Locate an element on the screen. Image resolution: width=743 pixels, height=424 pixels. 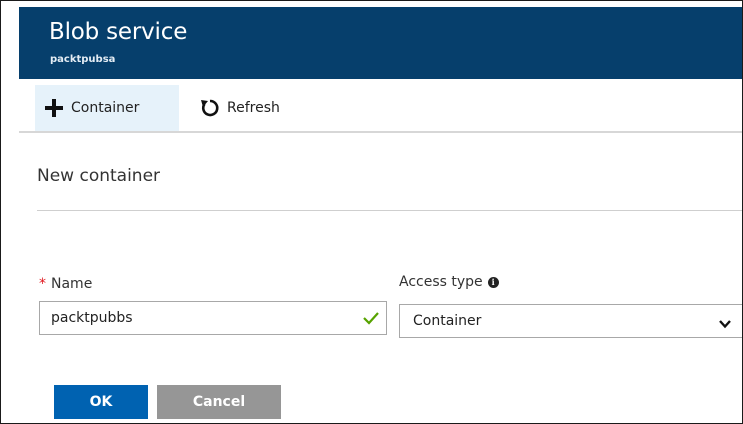
access-type-label-text: Access type is located at coordinates (441, 282).